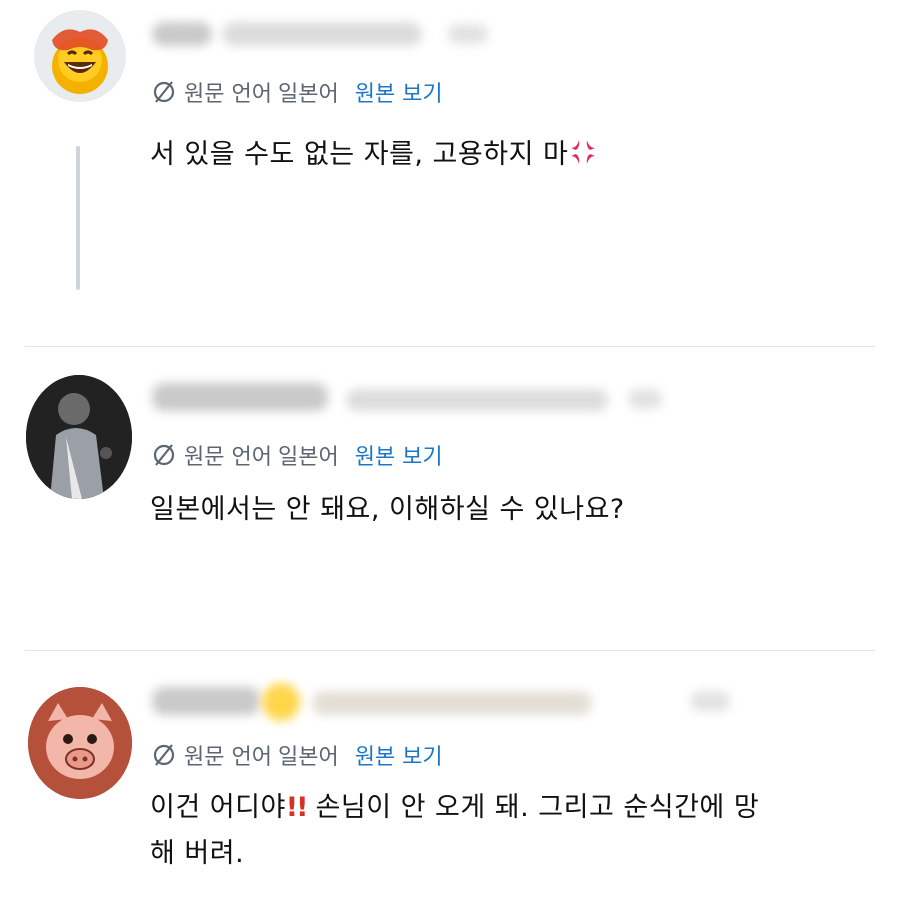 This screenshot has width=900, height=906. Describe the element at coordinates (583, 152) in the screenshot. I see `anger-symbol-icon` at that location.